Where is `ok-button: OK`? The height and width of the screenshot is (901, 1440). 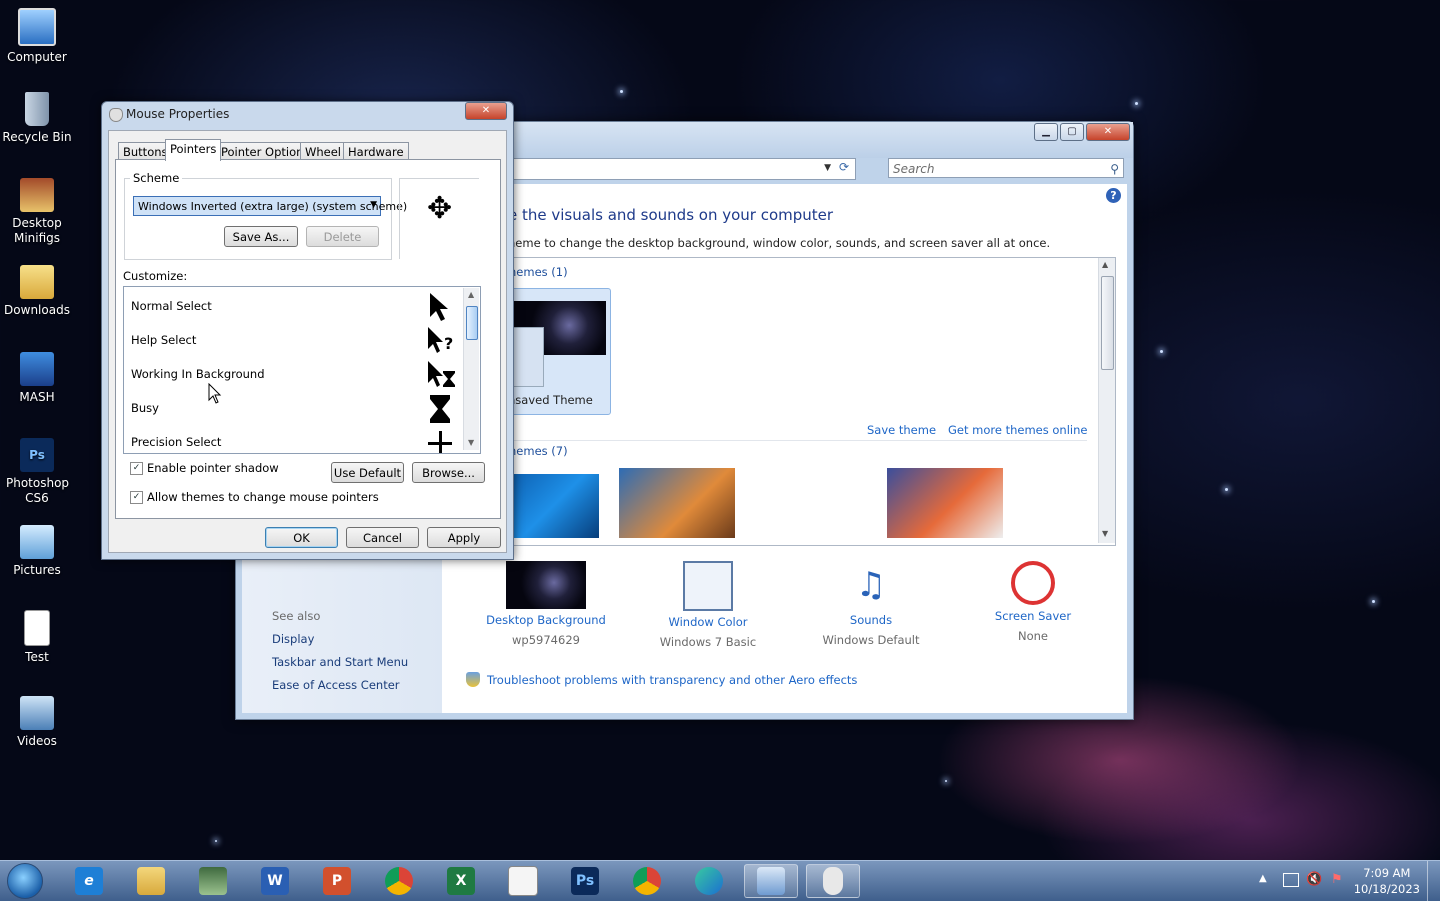 ok-button: OK is located at coordinates (301, 537).